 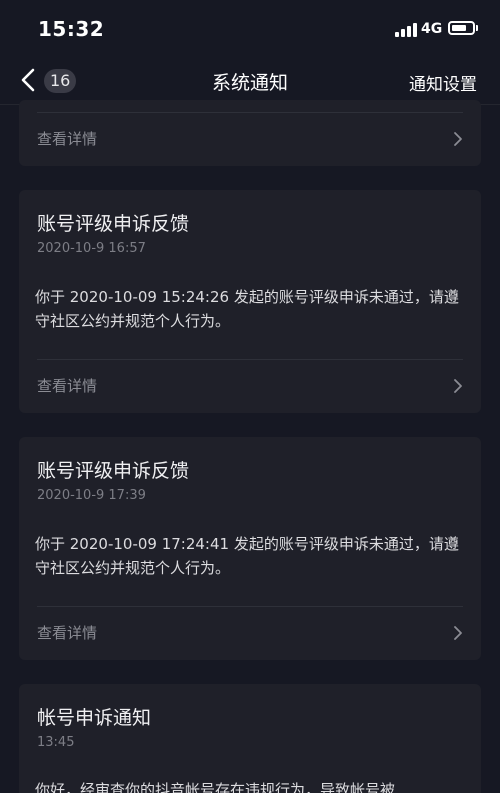 What do you see at coordinates (60, 81) in the screenshot?
I see `unread-count-badge: 16` at bounding box center [60, 81].